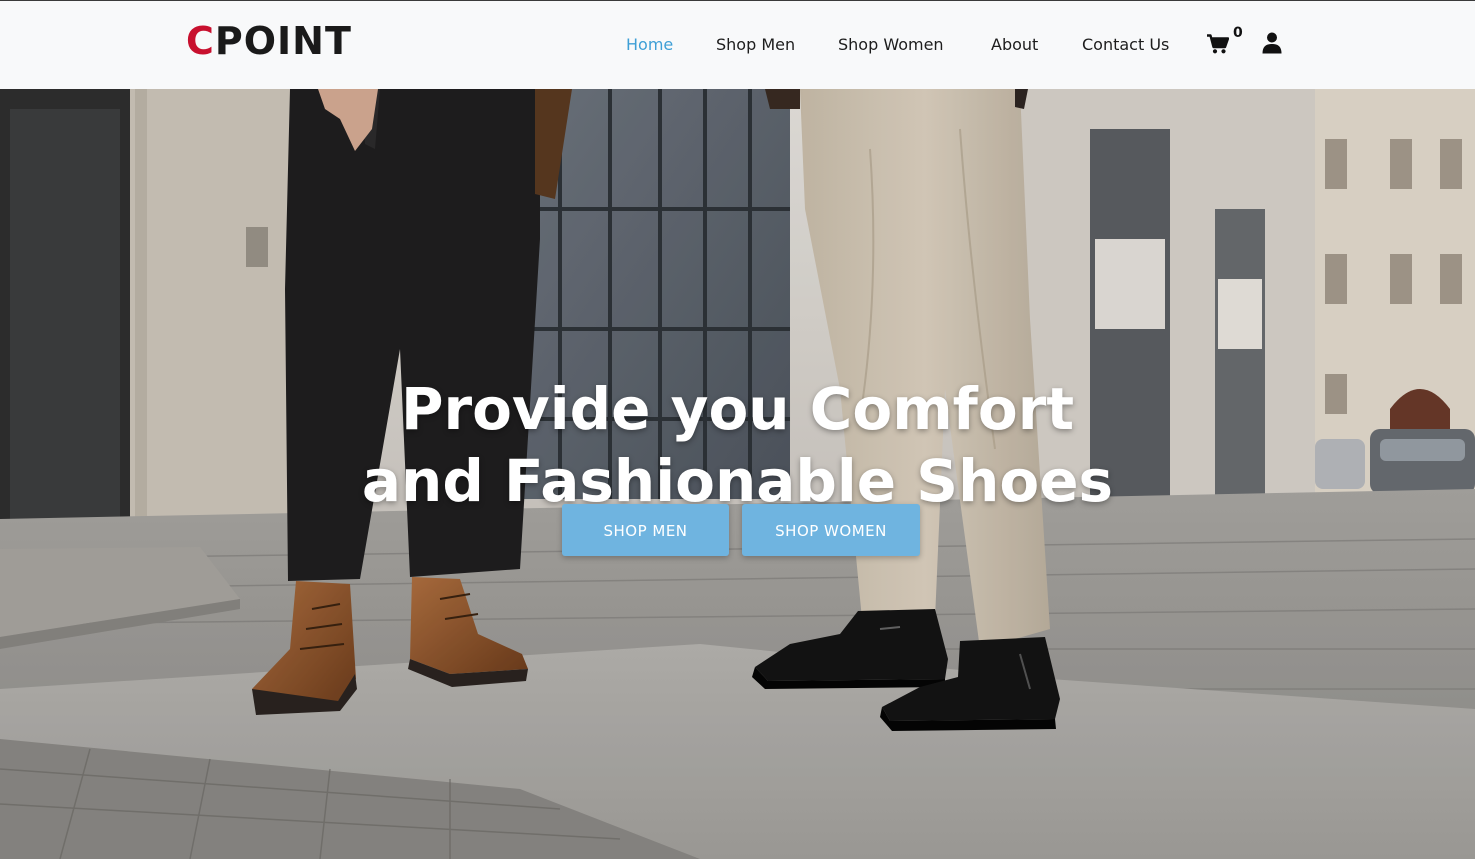 The width and height of the screenshot is (1475, 859). I want to click on nav-link-shop-women: Shop Women, so click(891, 45).